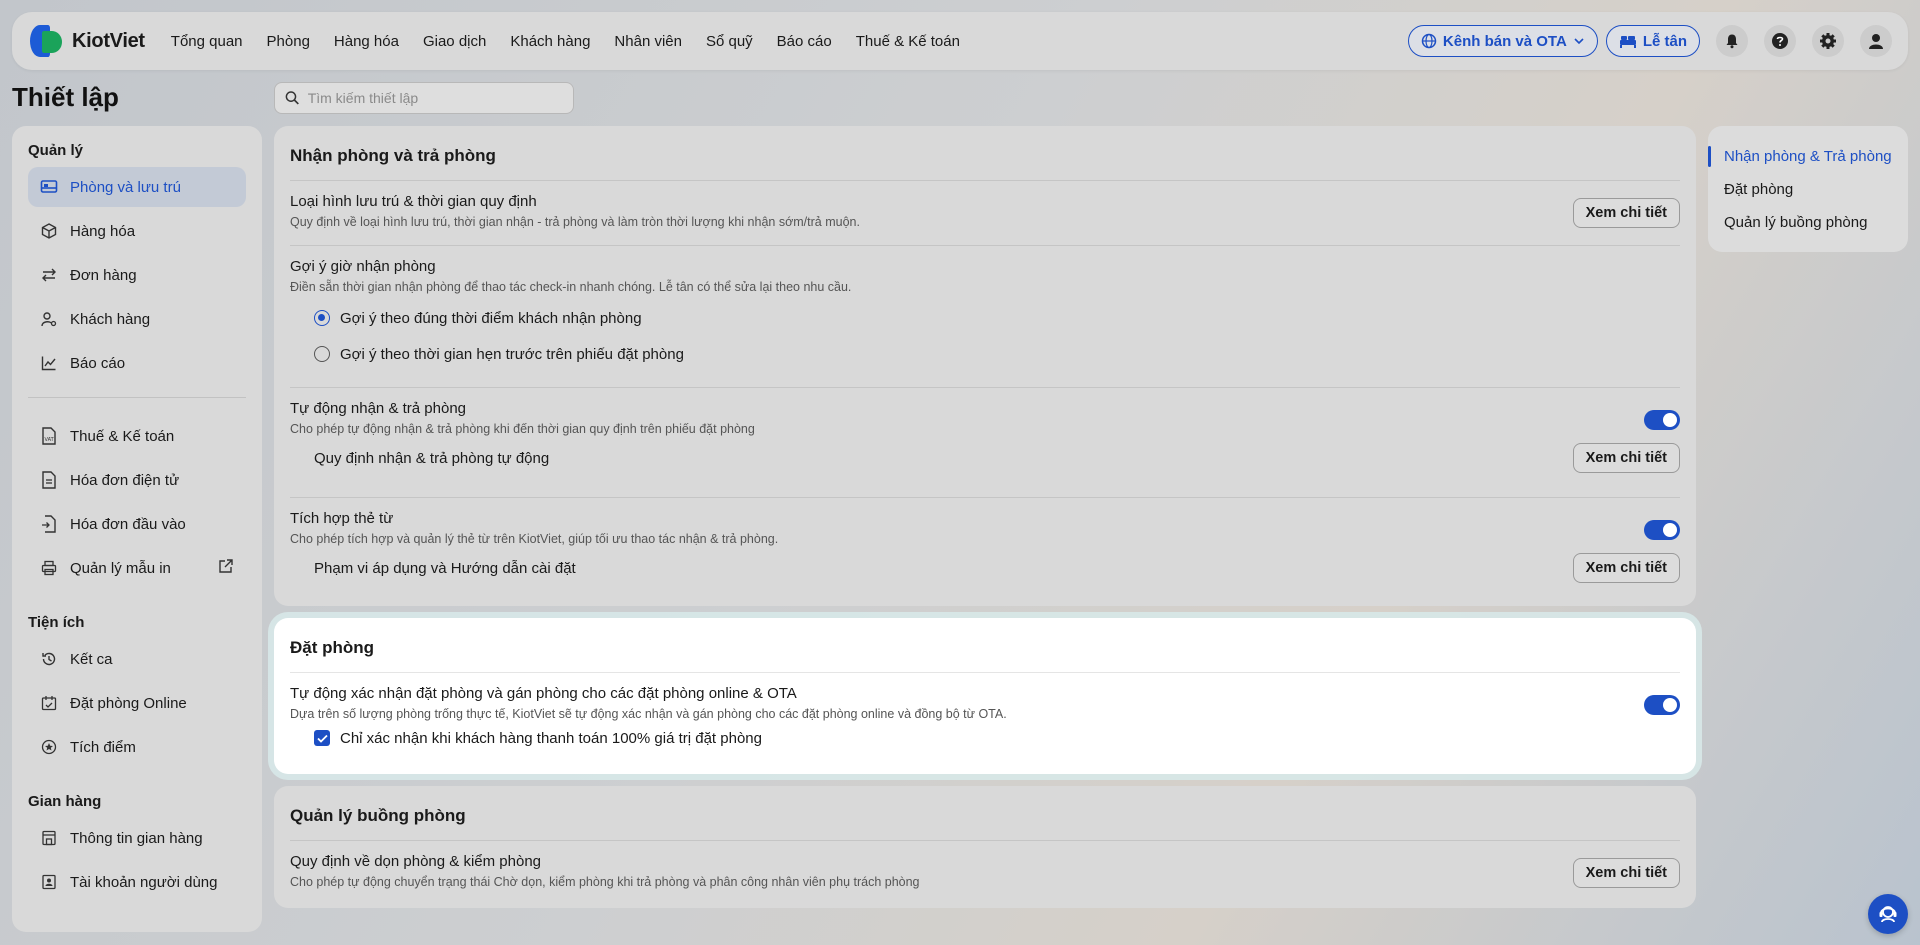 This screenshot has height=945, width=1920. Describe the element at coordinates (49, 480) in the screenshot. I see `invoice-icon` at that location.